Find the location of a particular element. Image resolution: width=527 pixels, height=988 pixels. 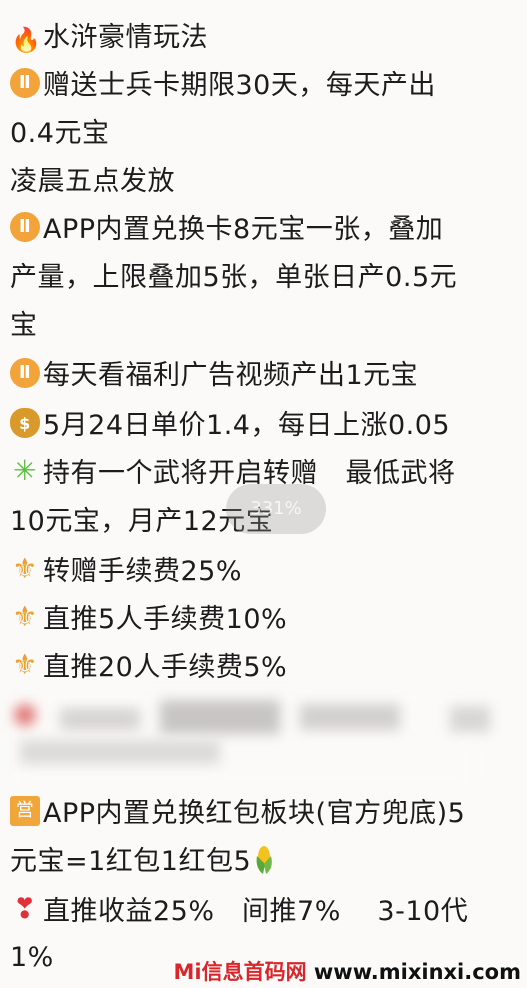

site-watermark: Mi信息首码网 www.mixinxi.com is located at coordinates (347, 972).